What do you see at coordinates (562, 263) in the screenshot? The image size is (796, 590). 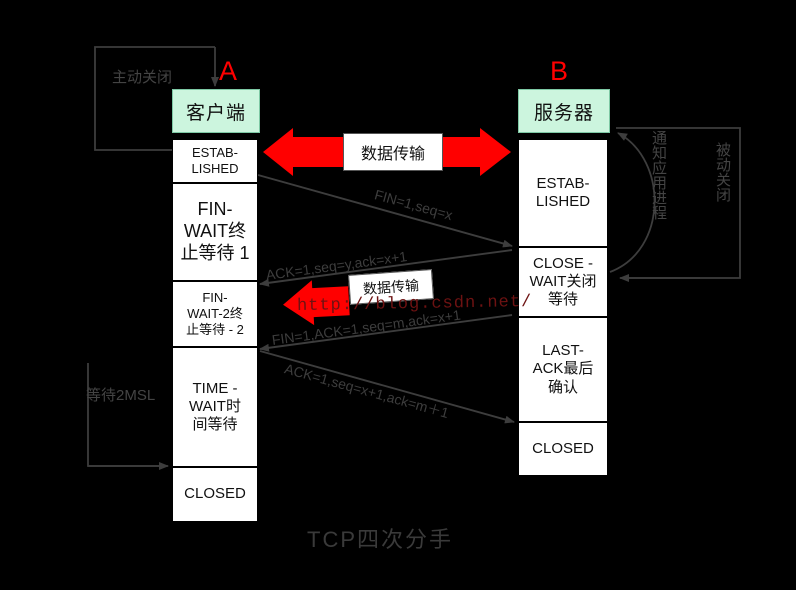 I see `state-line-1: CLOSE -` at bounding box center [562, 263].